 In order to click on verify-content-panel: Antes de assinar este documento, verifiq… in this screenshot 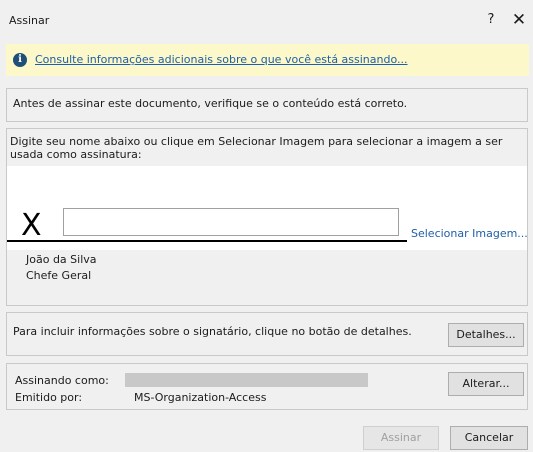, I will do `click(267, 105)`.